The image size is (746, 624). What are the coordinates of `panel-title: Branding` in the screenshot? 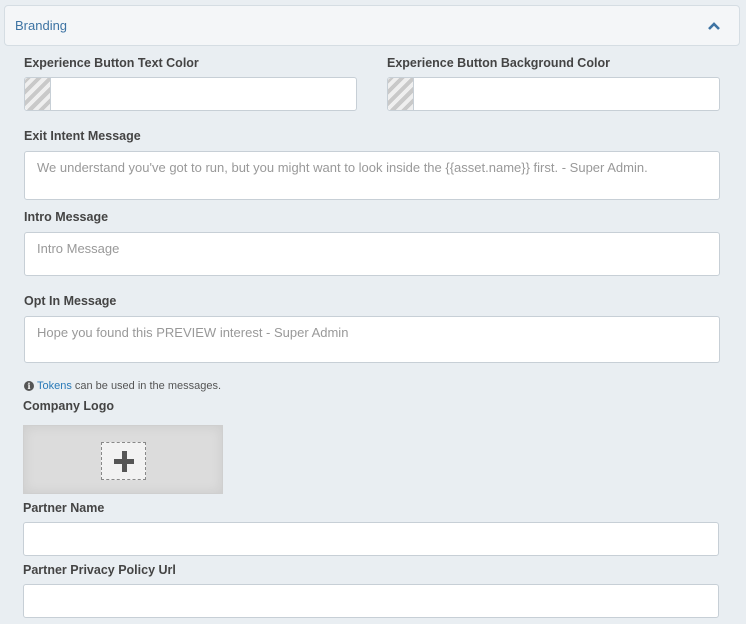 It's located at (41, 25).